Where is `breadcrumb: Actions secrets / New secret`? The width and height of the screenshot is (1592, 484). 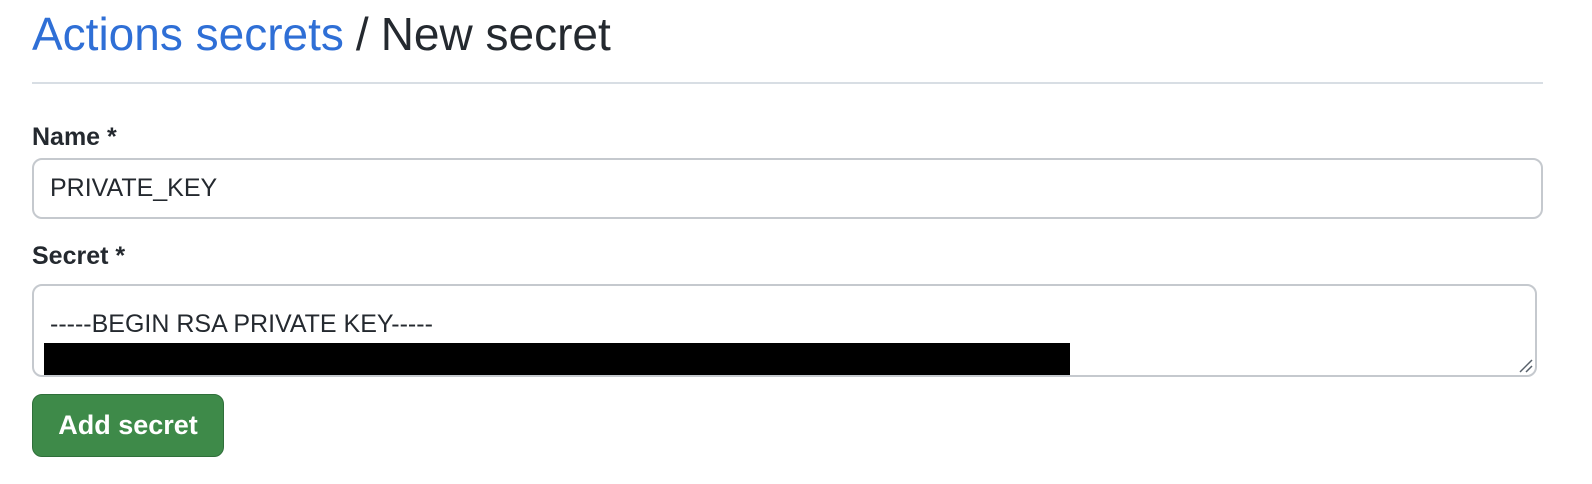 breadcrumb: Actions secrets / New secret is located at coordinates (321, 34).